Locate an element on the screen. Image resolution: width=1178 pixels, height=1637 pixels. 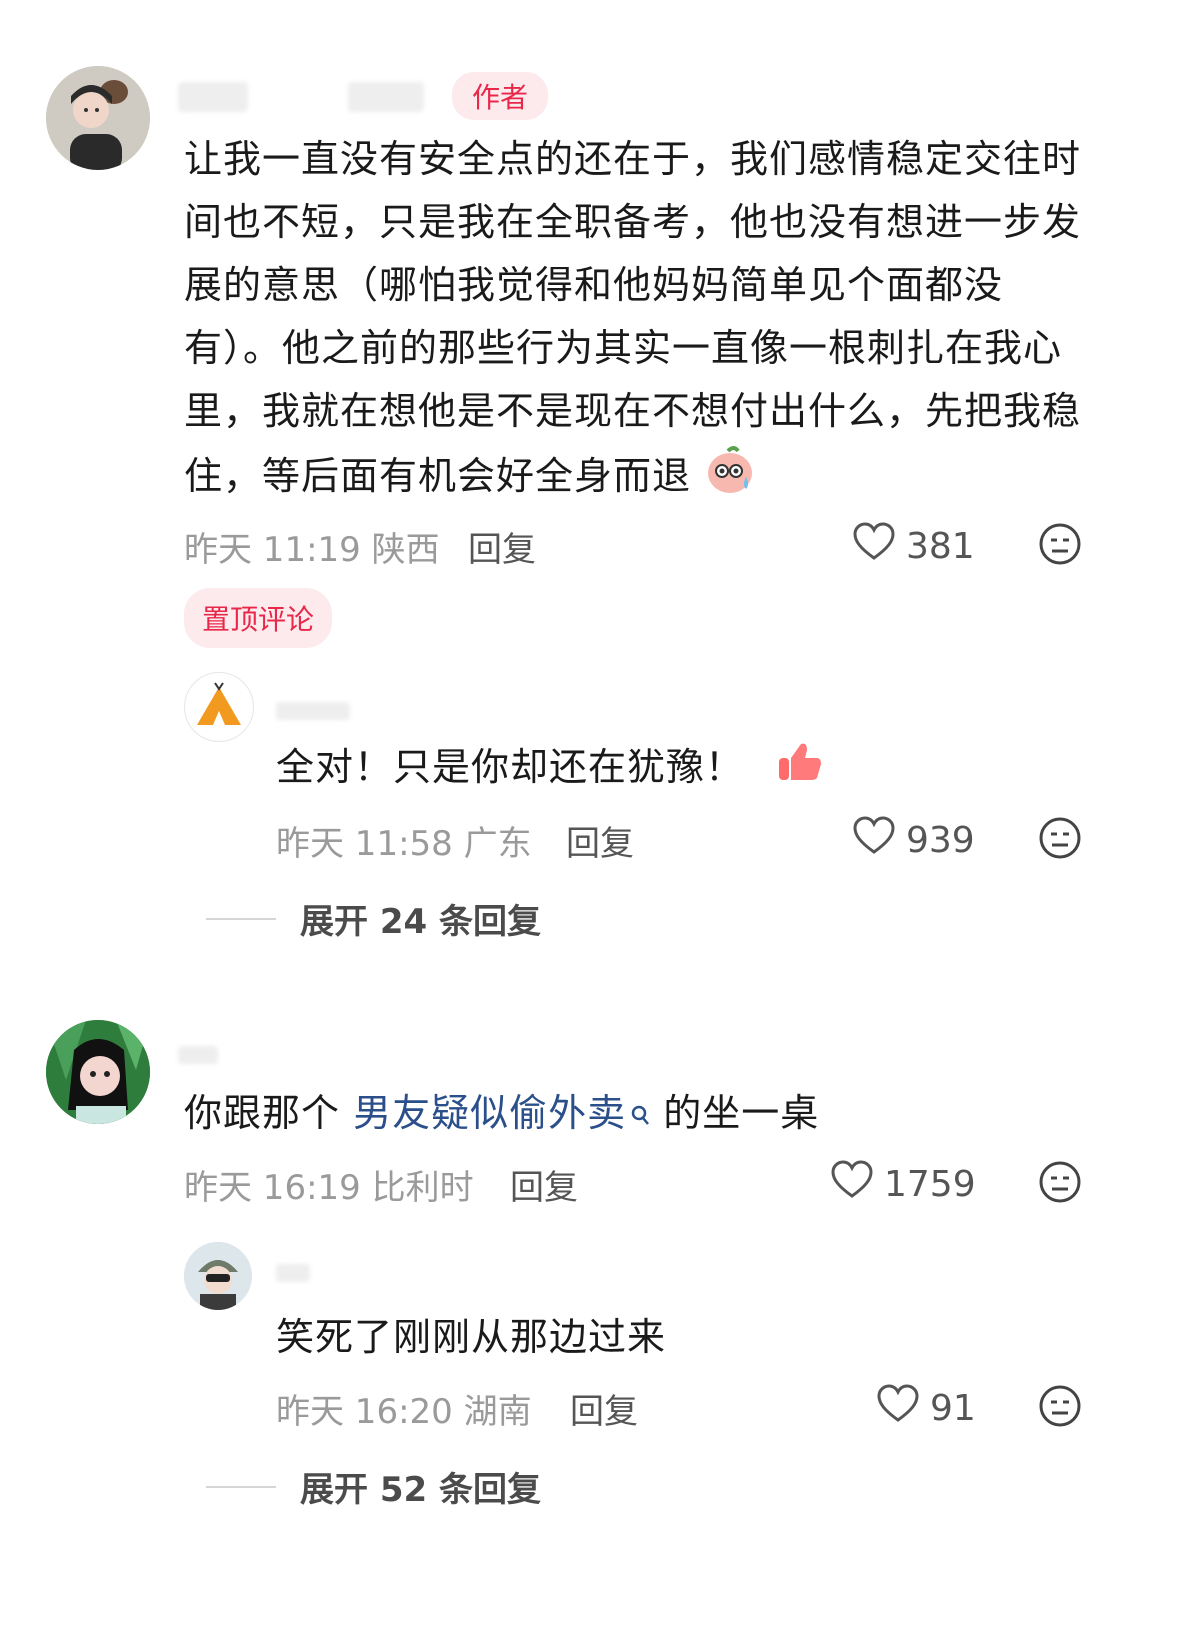
like-count: 91 is located at coordinates (953, 1408).